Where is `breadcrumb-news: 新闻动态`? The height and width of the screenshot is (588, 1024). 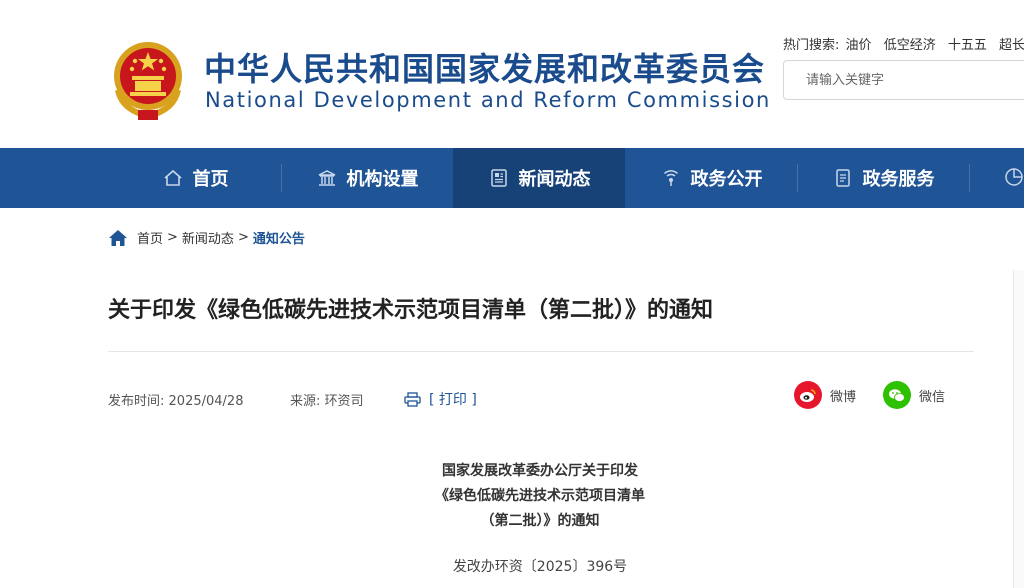
breadcrumb-news: 新闻动态 is located at coordinates (208, 237).